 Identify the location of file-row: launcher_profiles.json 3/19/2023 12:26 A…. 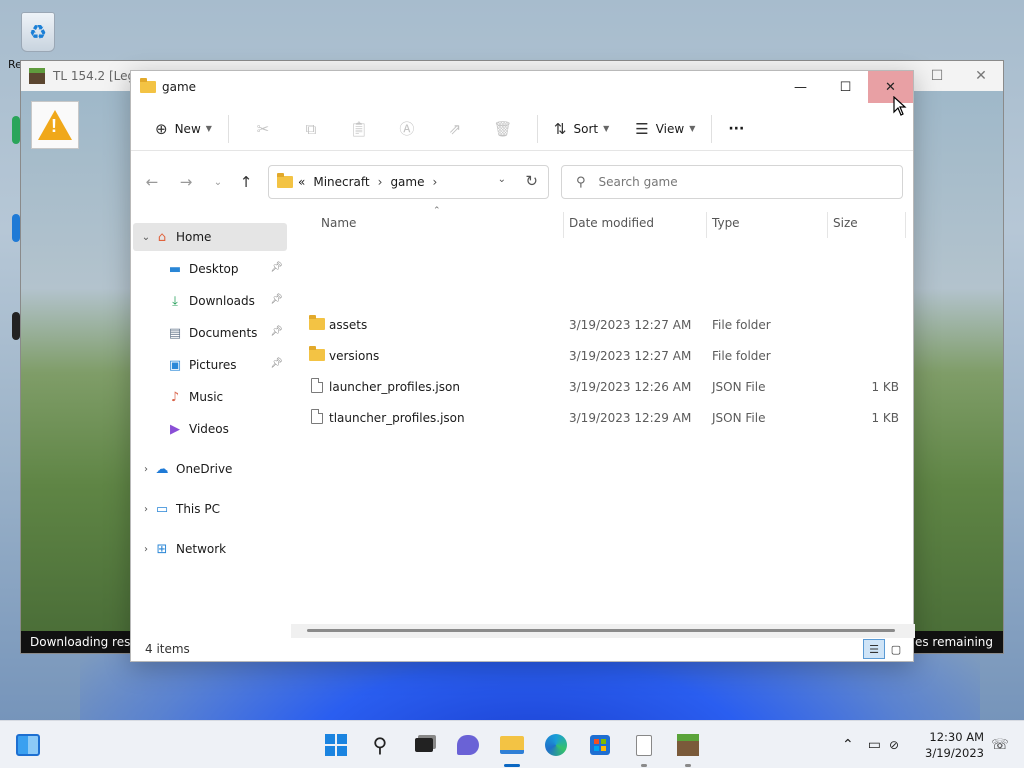
(603, 387).